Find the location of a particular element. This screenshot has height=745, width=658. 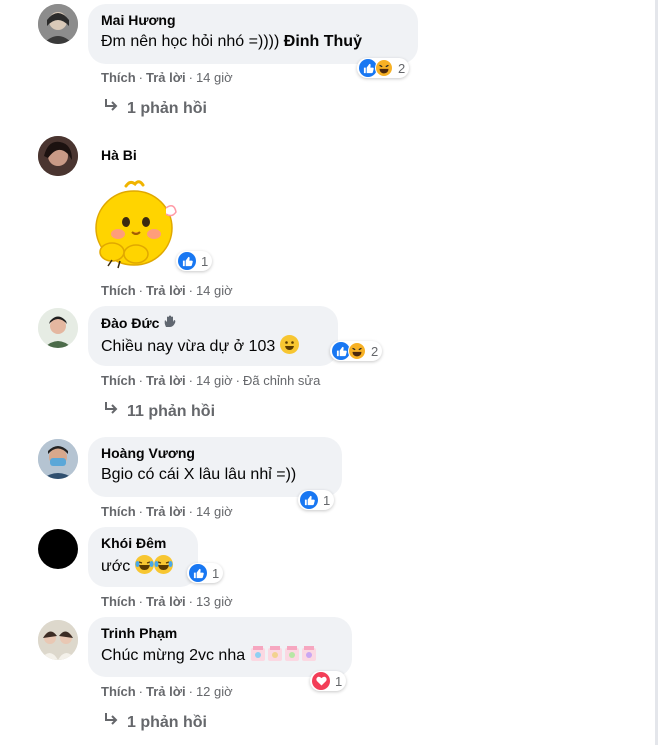

comment-actions: Thích · Trả lời · 13 giờ is located at coordinates (167, 601).